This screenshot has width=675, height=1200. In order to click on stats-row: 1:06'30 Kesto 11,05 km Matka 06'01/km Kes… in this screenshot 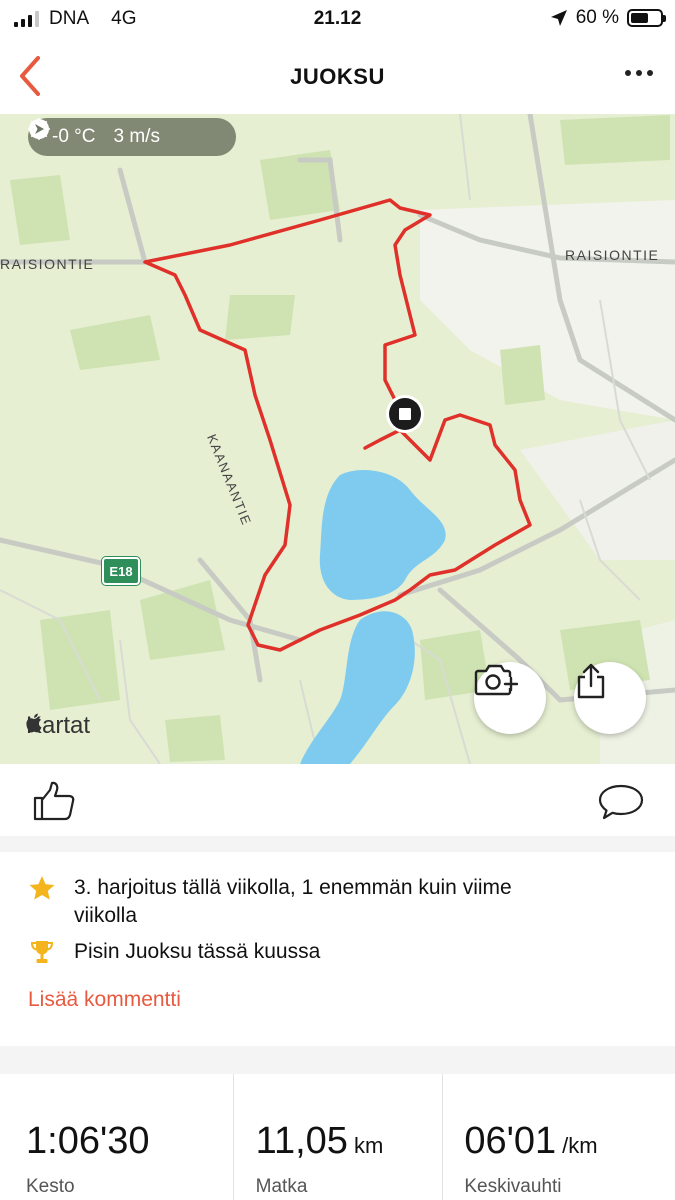, I will do `click(337, 1137)`.